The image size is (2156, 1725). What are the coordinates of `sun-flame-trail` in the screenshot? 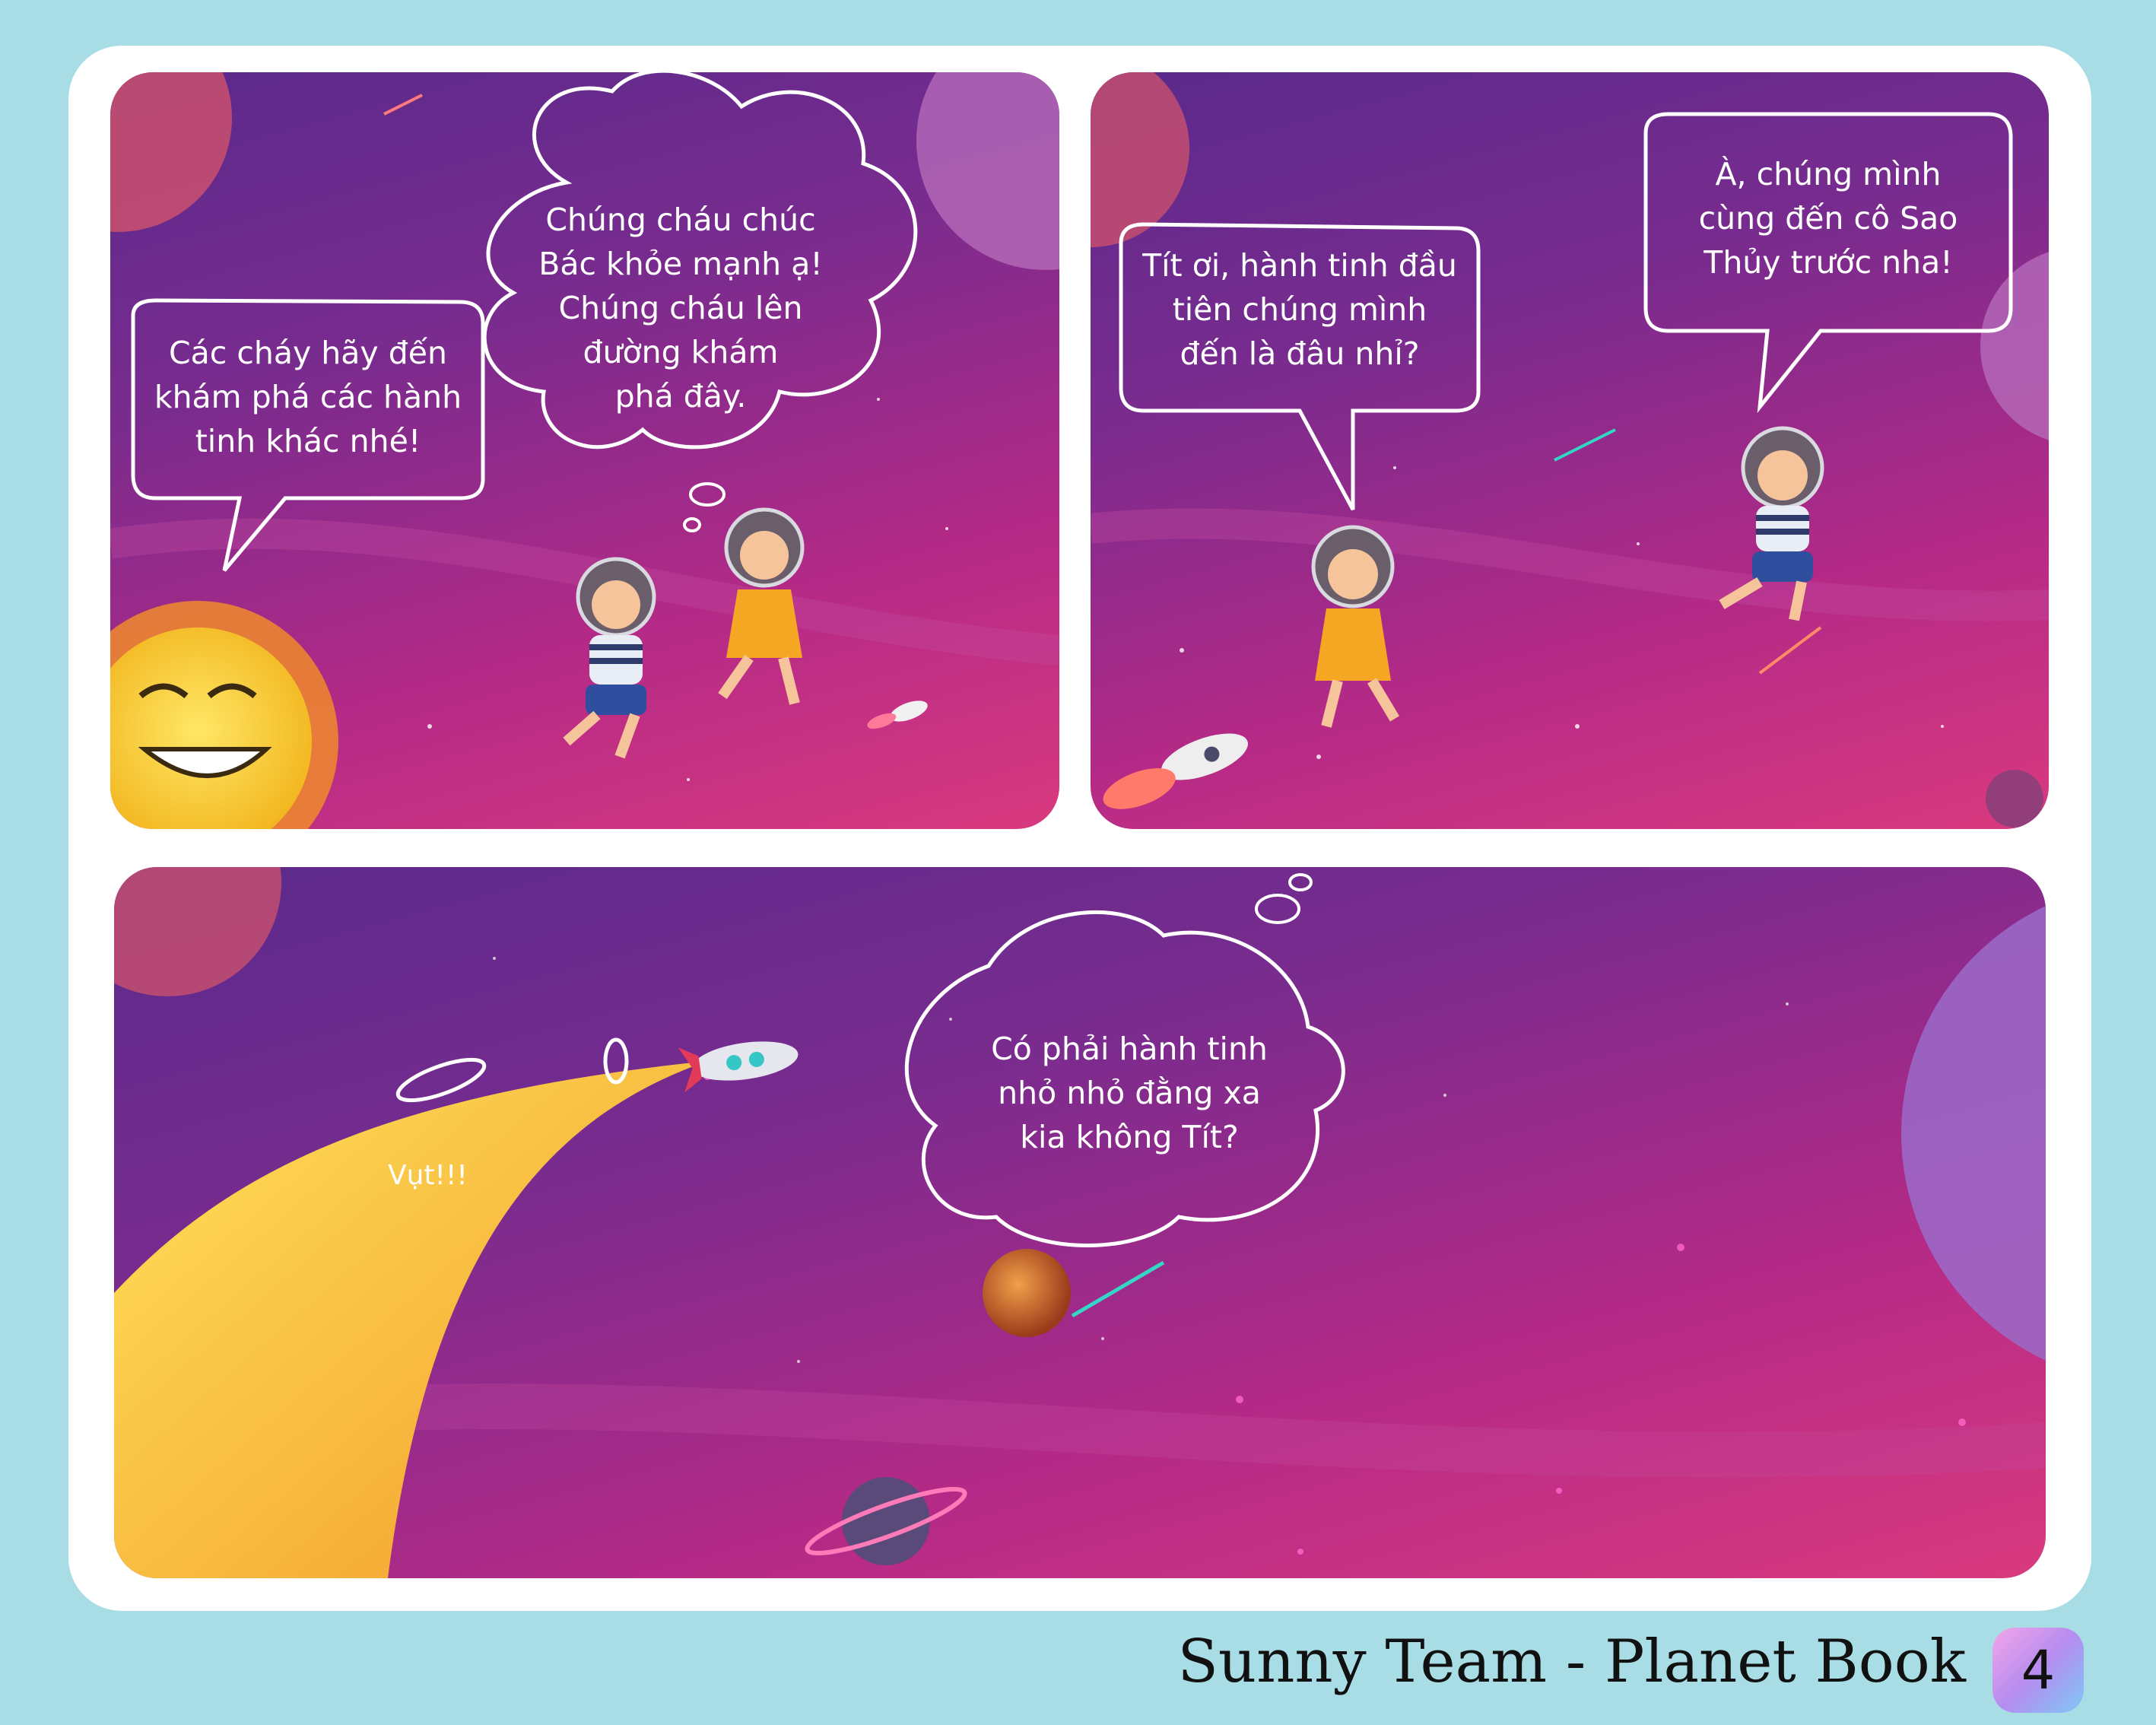 It's located at (410, 1319).